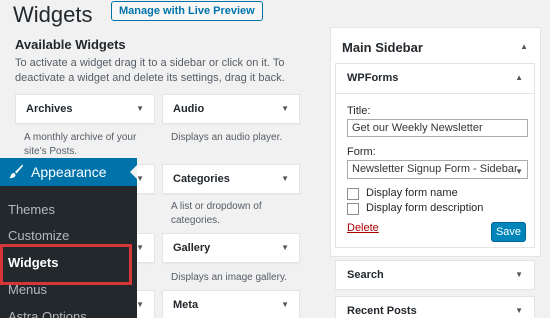 The height and width of the screenshot is (318, 550). I want to click on widget-label: Meta, so click(186, 305).